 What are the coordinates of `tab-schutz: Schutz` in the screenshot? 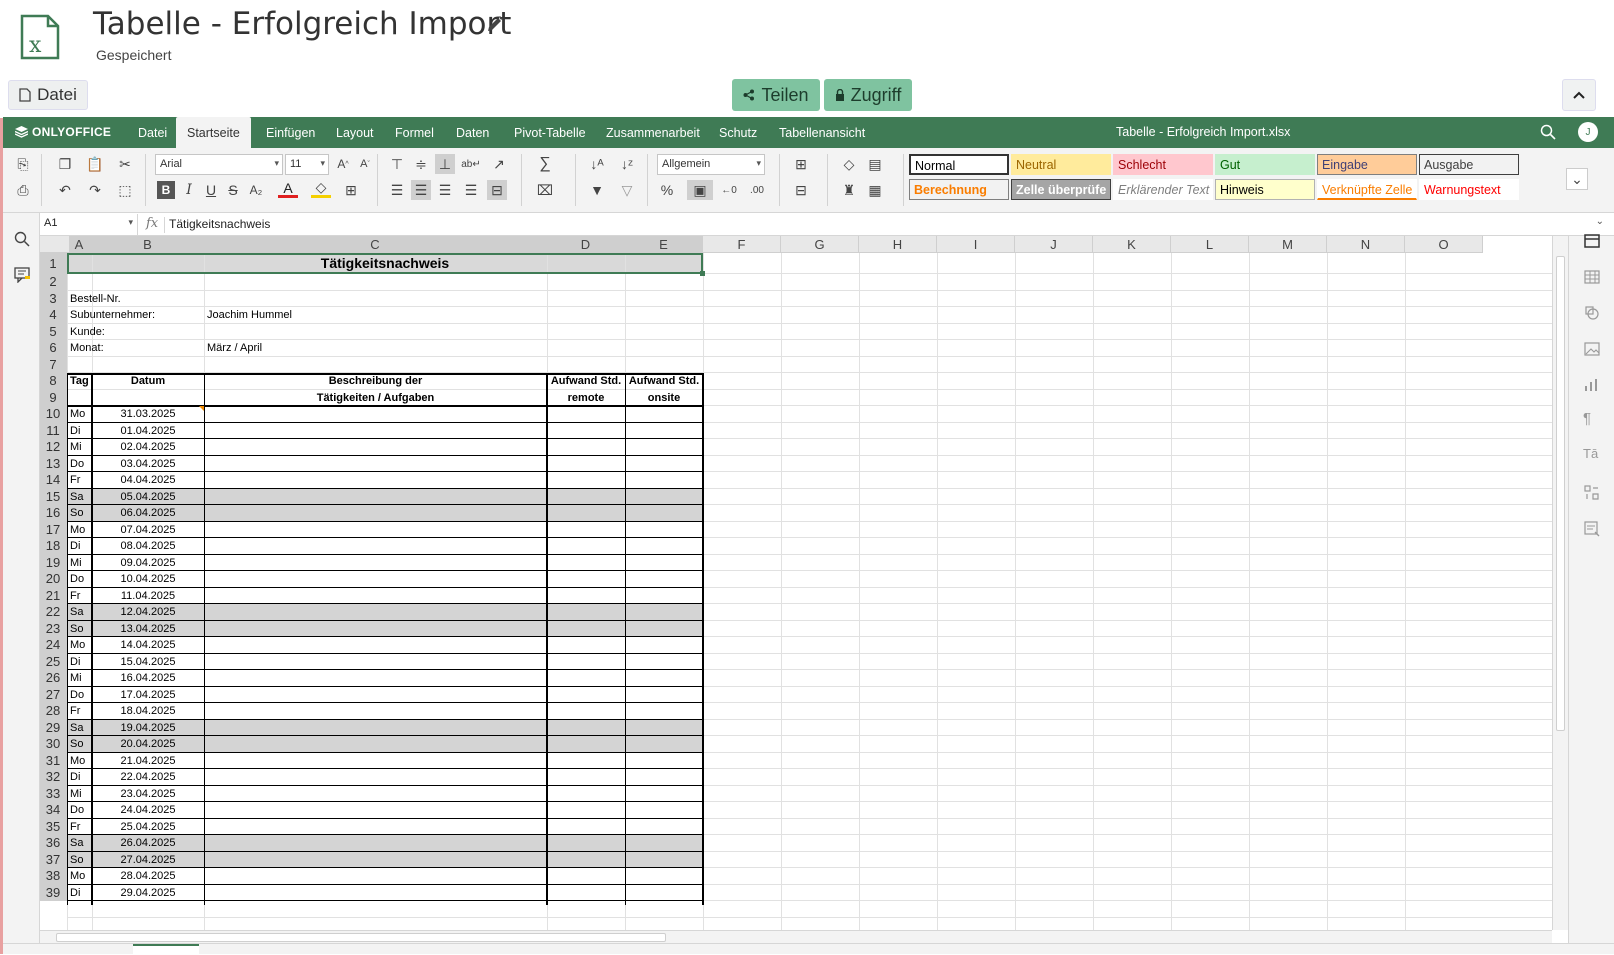 It's located at (738, 132).